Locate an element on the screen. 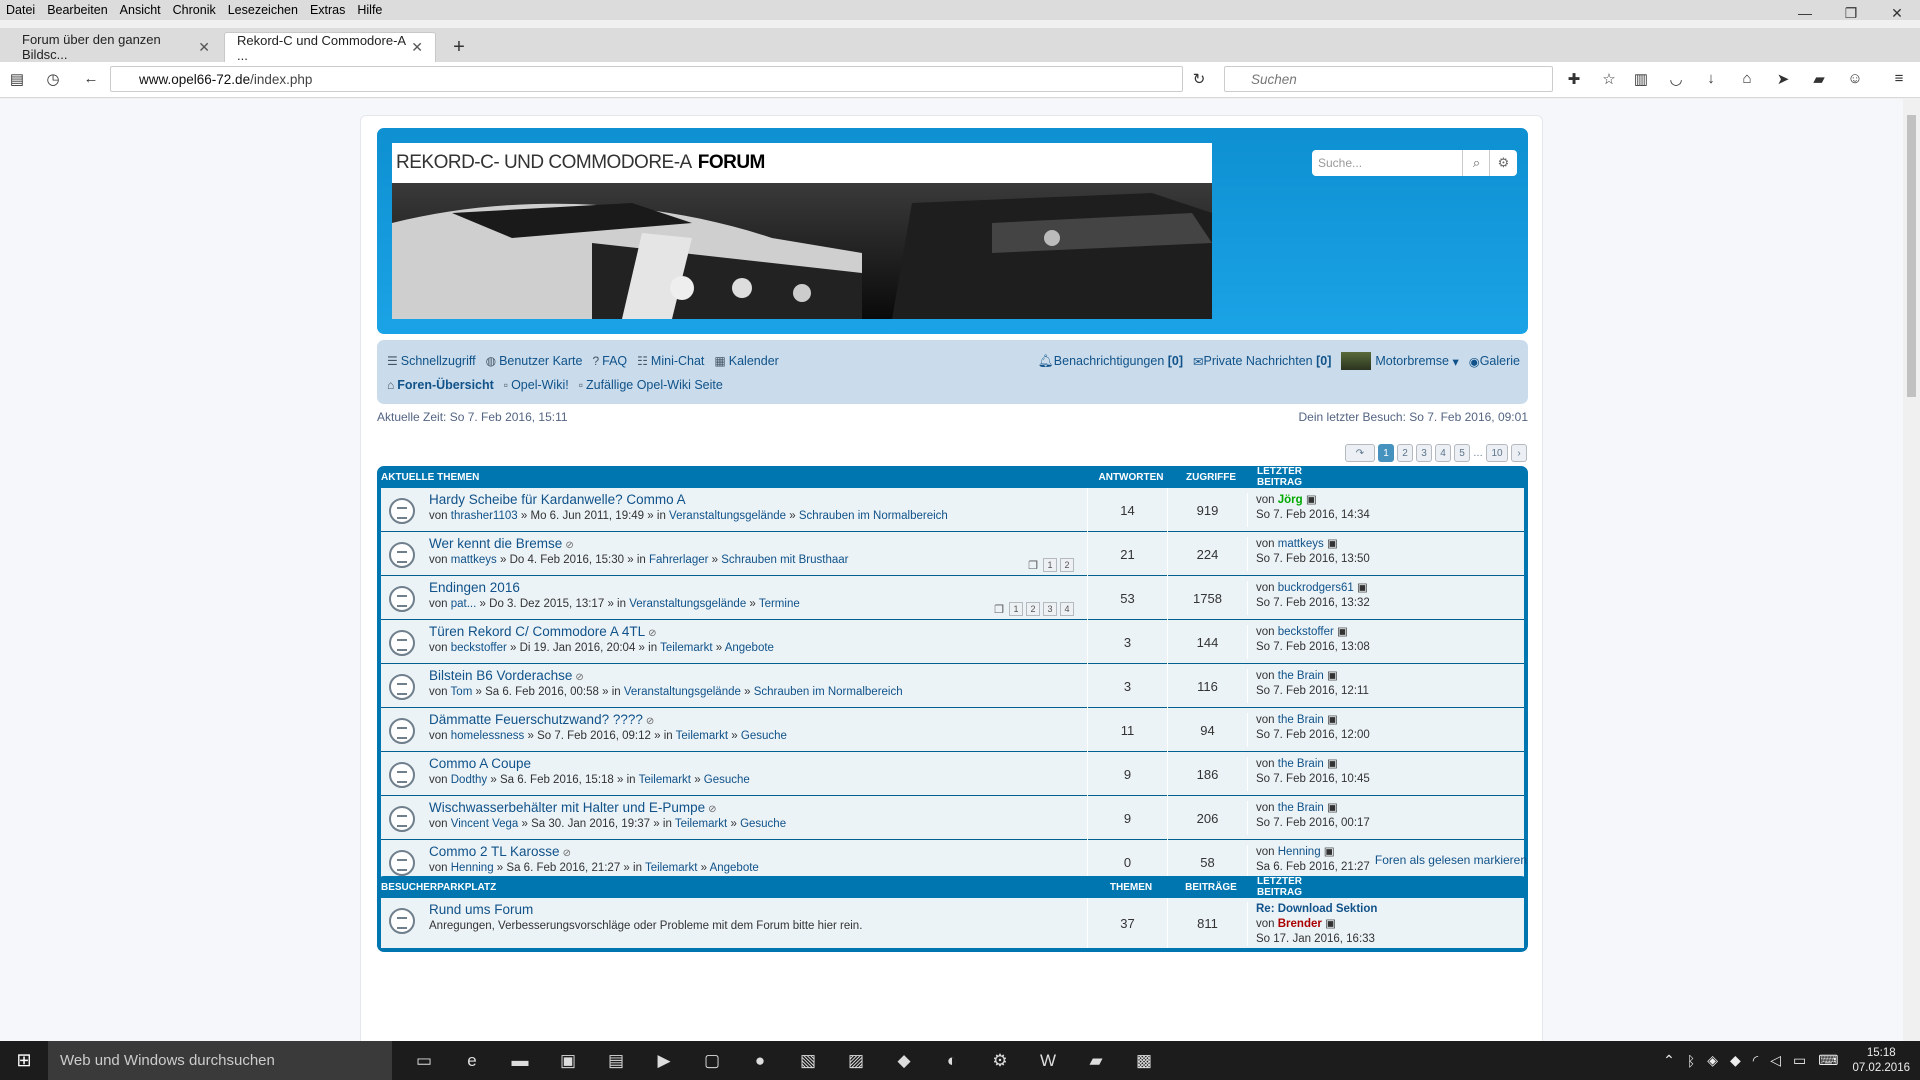 The width and height of the screenshot is (1920, 1080). last-post-author: mattkeys is located at coordinates (1301, 544).